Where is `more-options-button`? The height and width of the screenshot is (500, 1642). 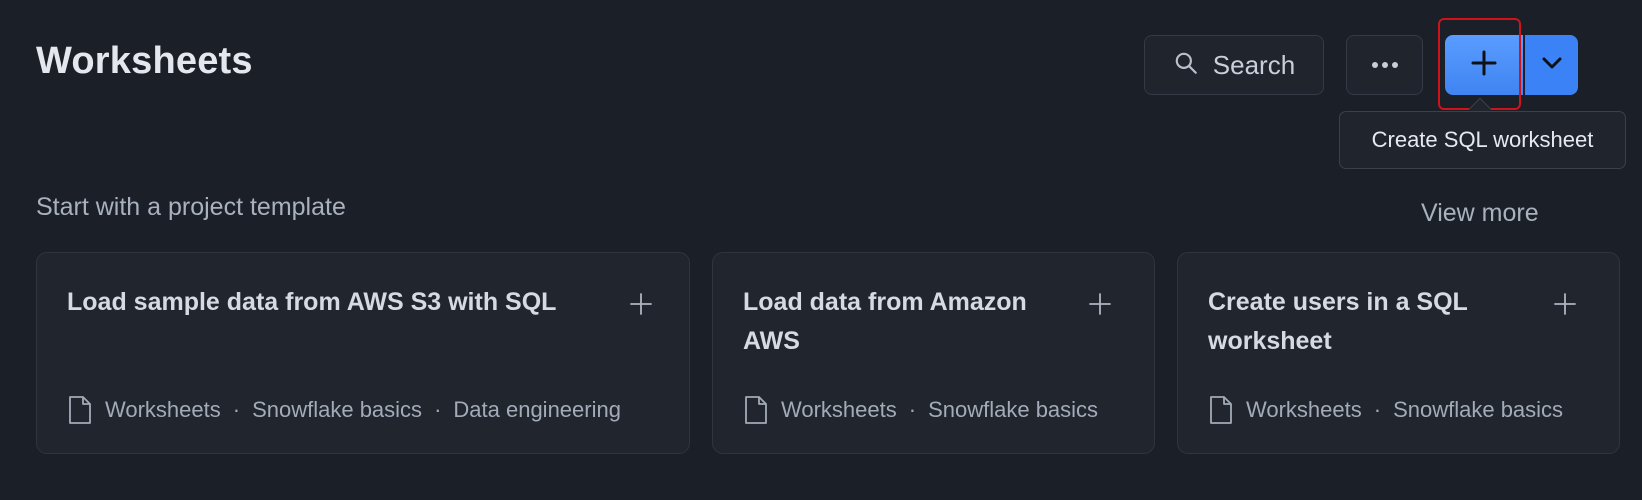 more-options-button is located at coordinates (1384, 65).